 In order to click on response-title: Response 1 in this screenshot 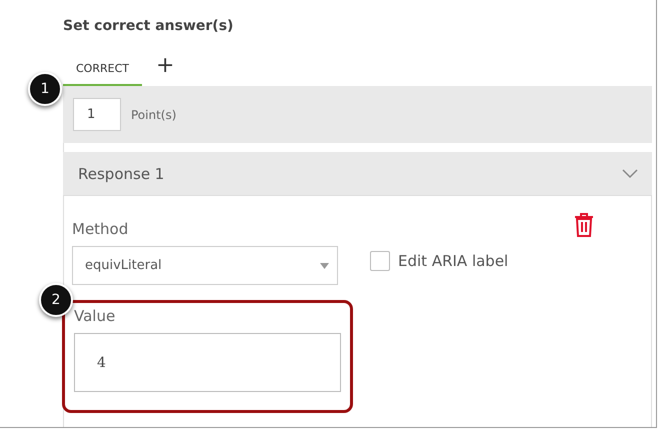, I will do `click(121, 173)`.